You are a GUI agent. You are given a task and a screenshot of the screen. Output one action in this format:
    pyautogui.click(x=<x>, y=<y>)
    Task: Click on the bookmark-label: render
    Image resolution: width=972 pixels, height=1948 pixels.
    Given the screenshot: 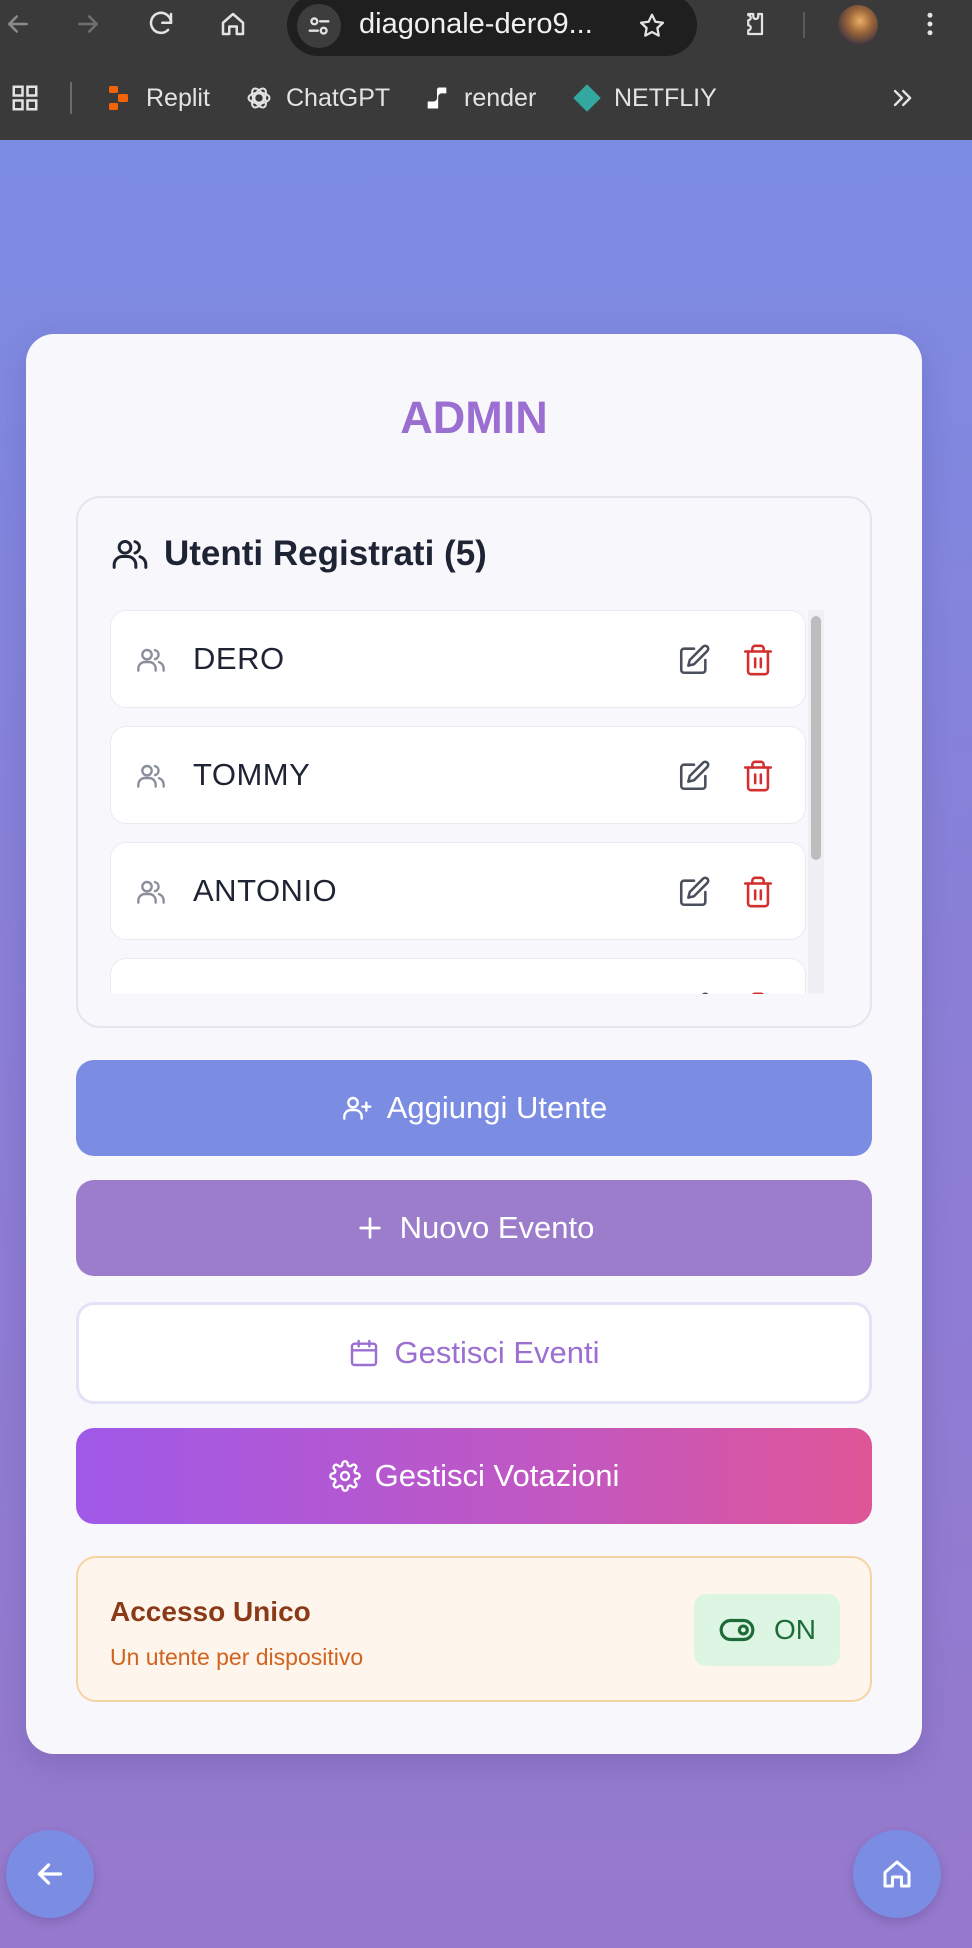 What is the action you would take?
    pyautogui.click(x=500, y=97)
    